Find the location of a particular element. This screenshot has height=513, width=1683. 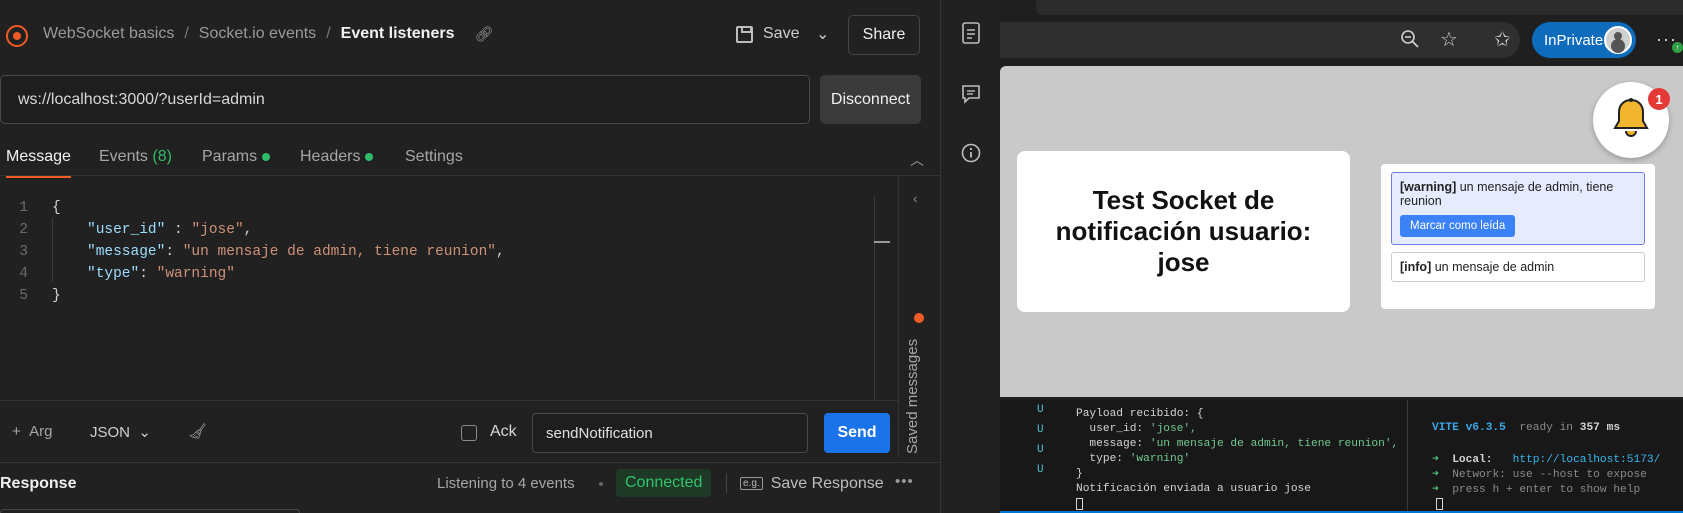

terminal-key: user_id: is located at coordinates (1113, 429).